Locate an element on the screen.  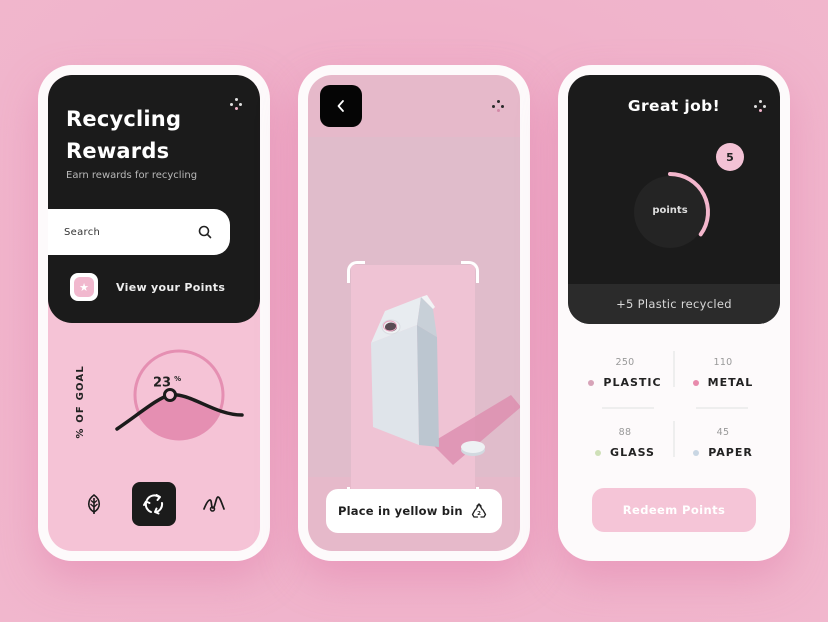
redeem-points-button: Redeem Points is located at coordinates (674, 510).